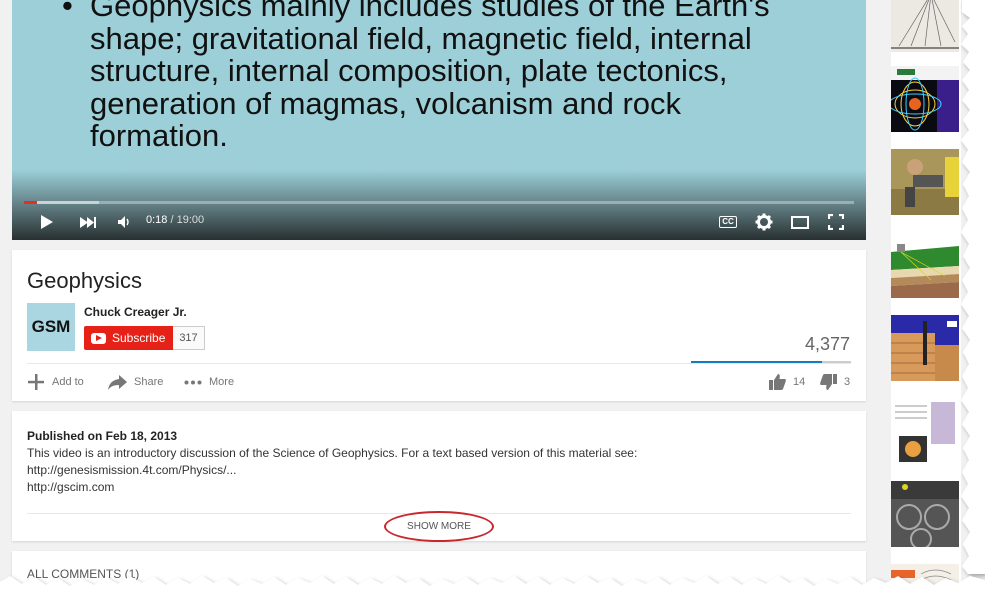 The height and width of the screenshot is (604, 985). Describe the element at coordinates (70, 487) in the screenshot. I see `description-link: http://gscim.com` at that location.